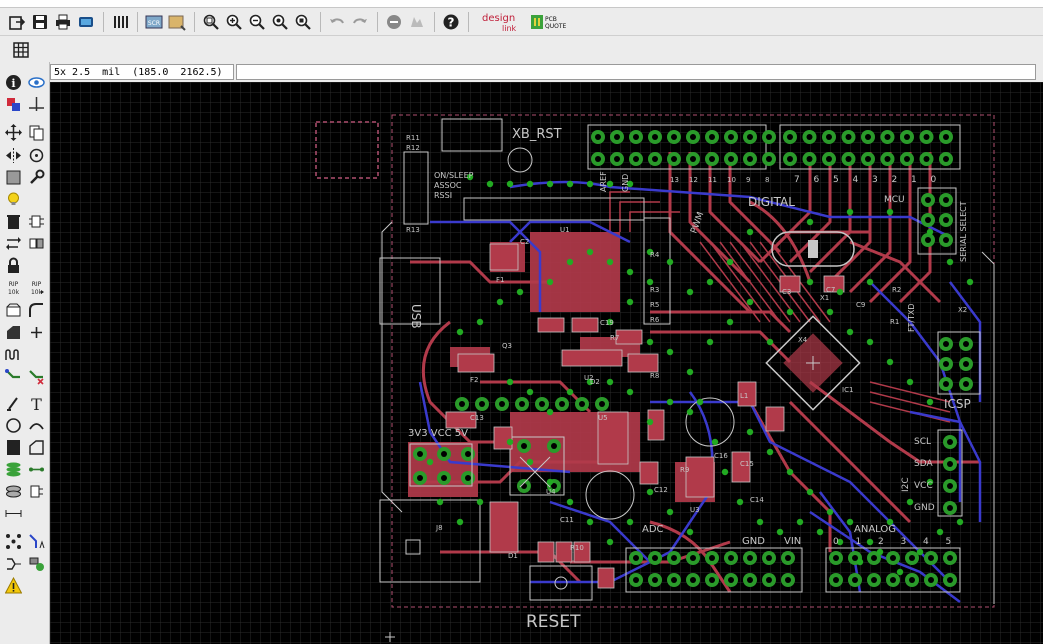  I want to click on dimension-button, so click(13, 513).